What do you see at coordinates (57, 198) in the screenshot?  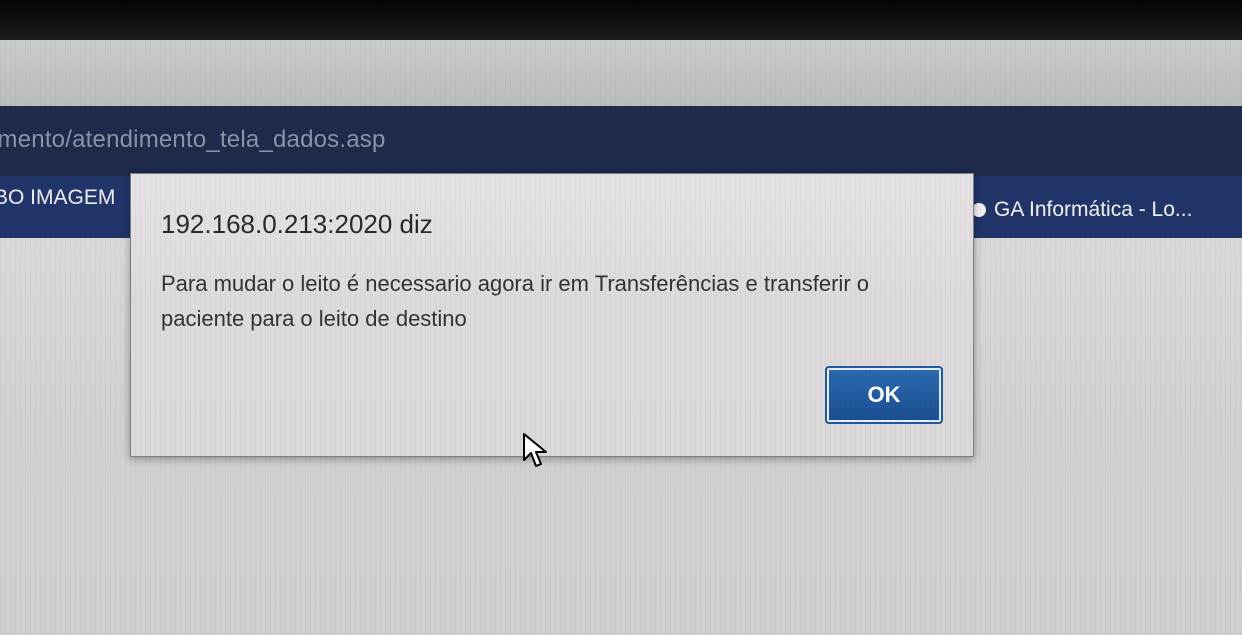 I see `bookmark-item-left: BO IMAGEM` at bounding box center [57, 198].